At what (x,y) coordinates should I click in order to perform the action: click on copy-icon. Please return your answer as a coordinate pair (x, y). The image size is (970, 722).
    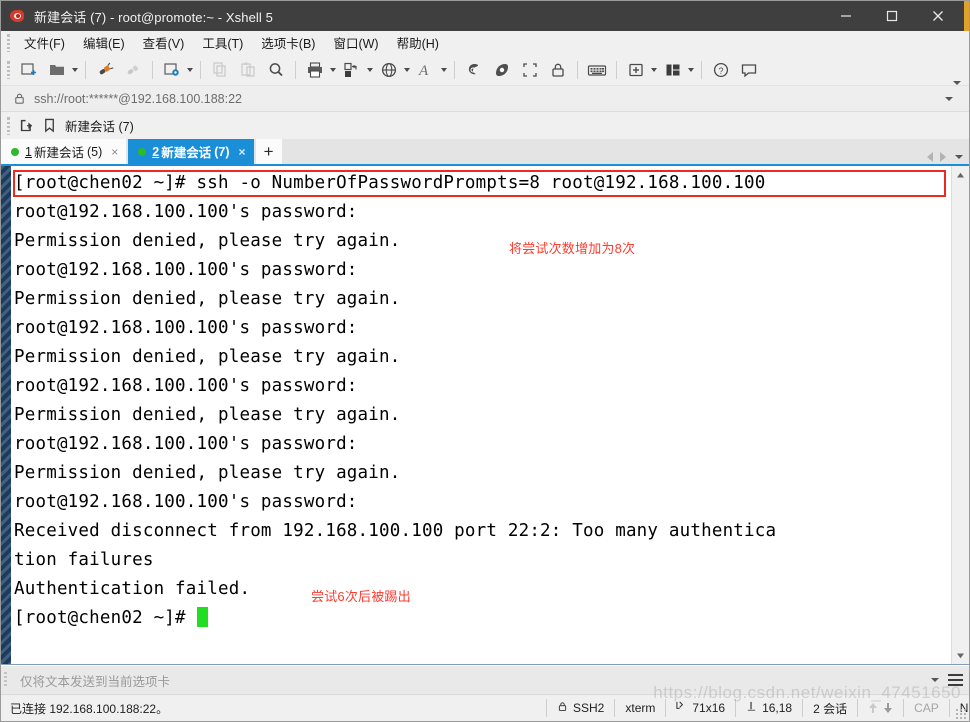
    Looking at the image, I should click on (220, 70).